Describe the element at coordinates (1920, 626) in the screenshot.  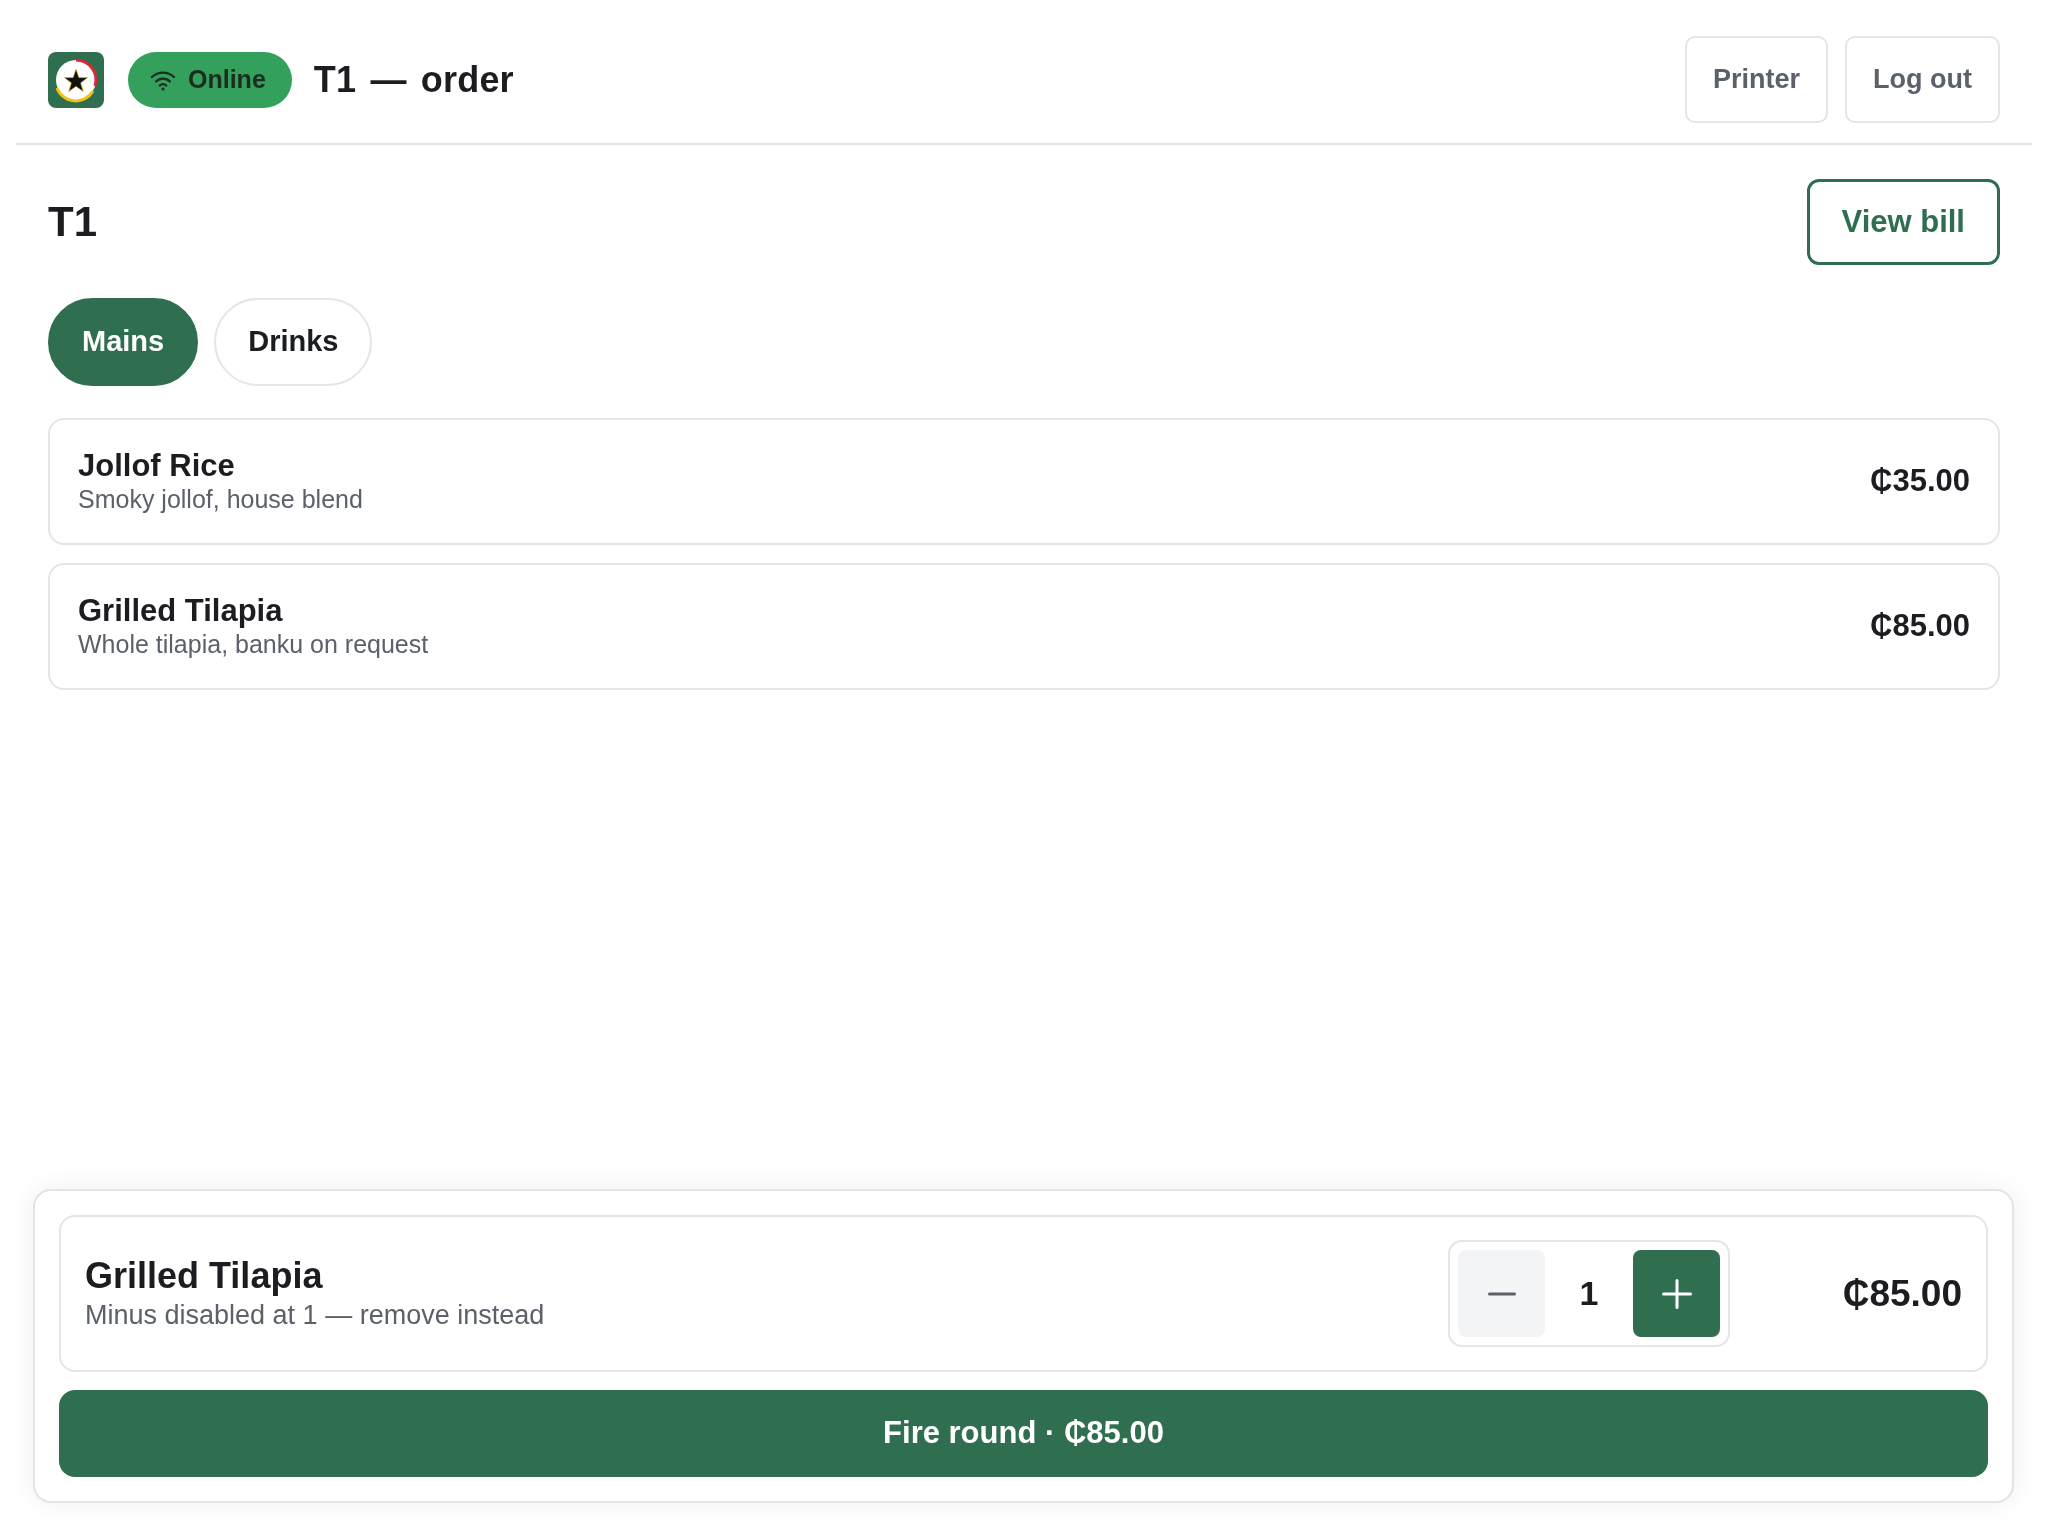
I see `item-price: ₵85.00` at that location.